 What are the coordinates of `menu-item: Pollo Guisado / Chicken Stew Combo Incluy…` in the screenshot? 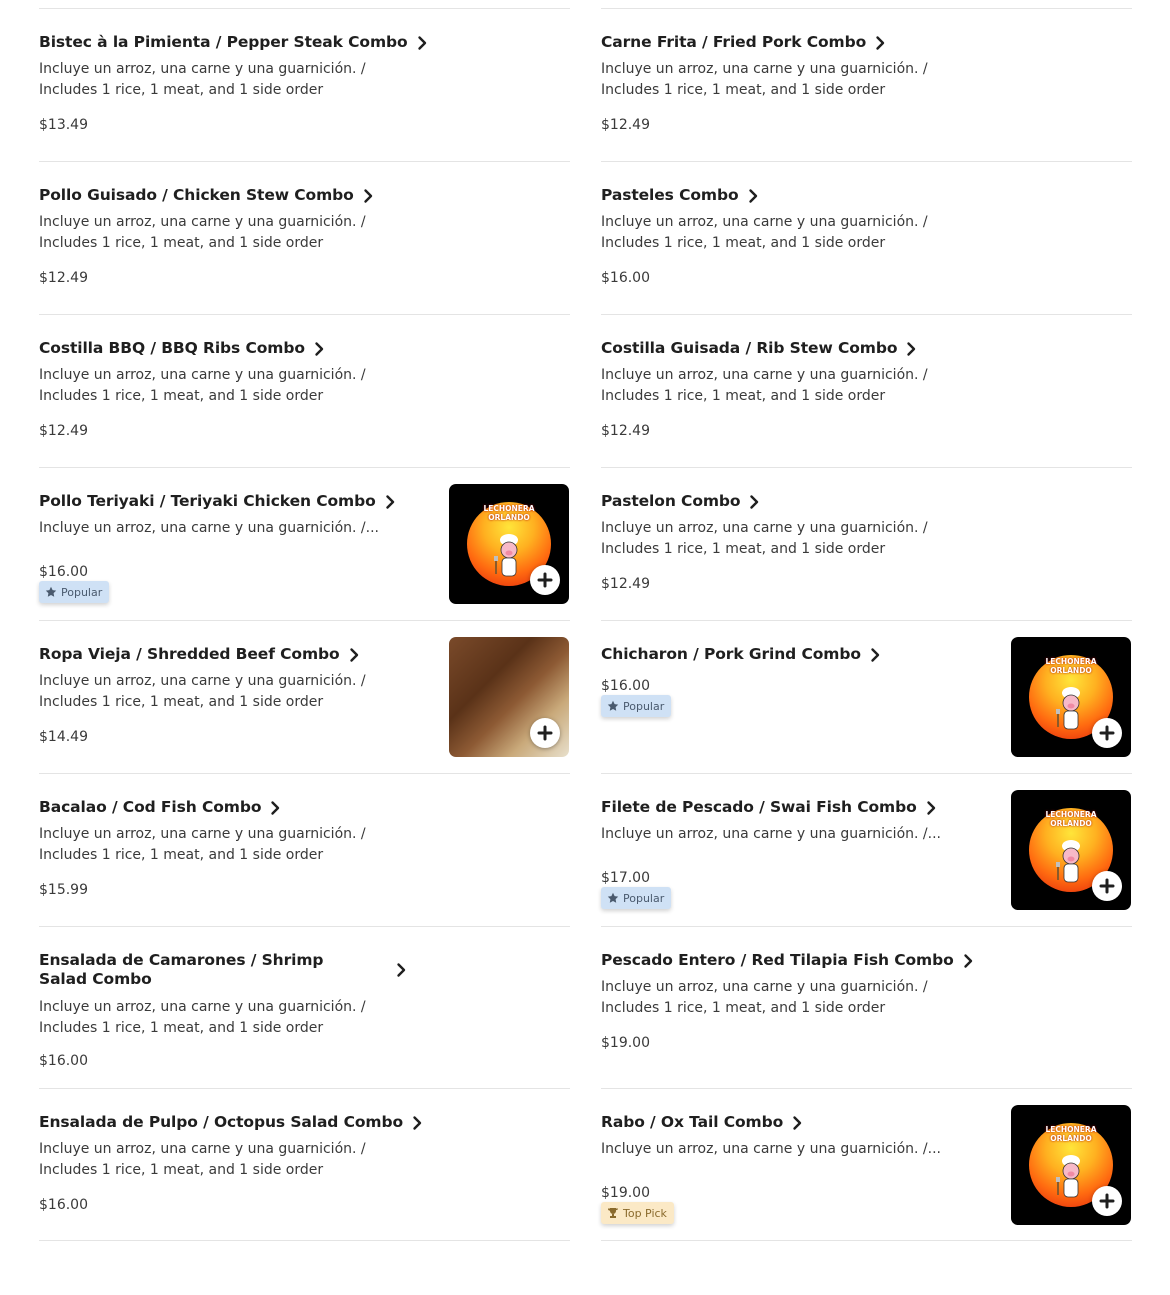 It's located at (304, 237).